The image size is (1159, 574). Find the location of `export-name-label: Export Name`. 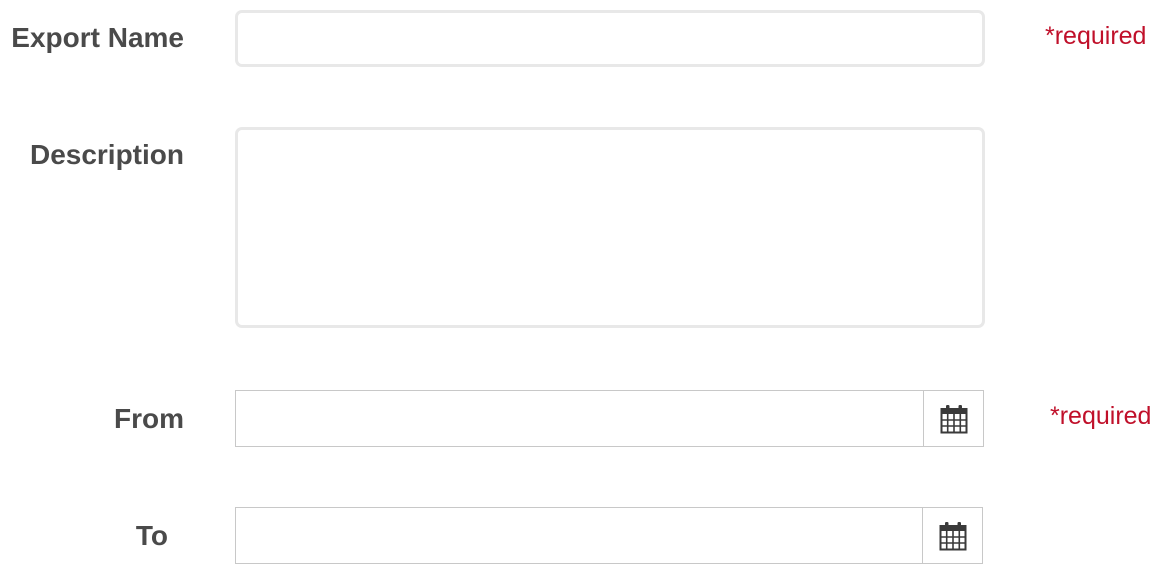

export-name-label: Export Name is located at coordinates (97, 37).